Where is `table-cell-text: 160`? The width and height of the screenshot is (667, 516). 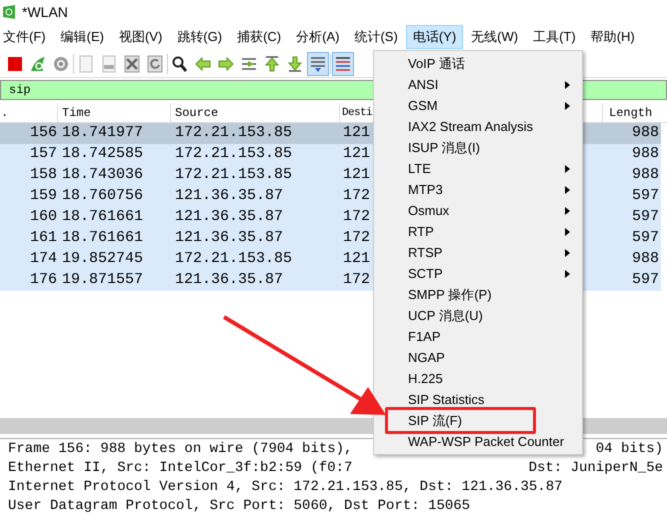
table-cell-text: 160 is located at coordinates (43, 217).